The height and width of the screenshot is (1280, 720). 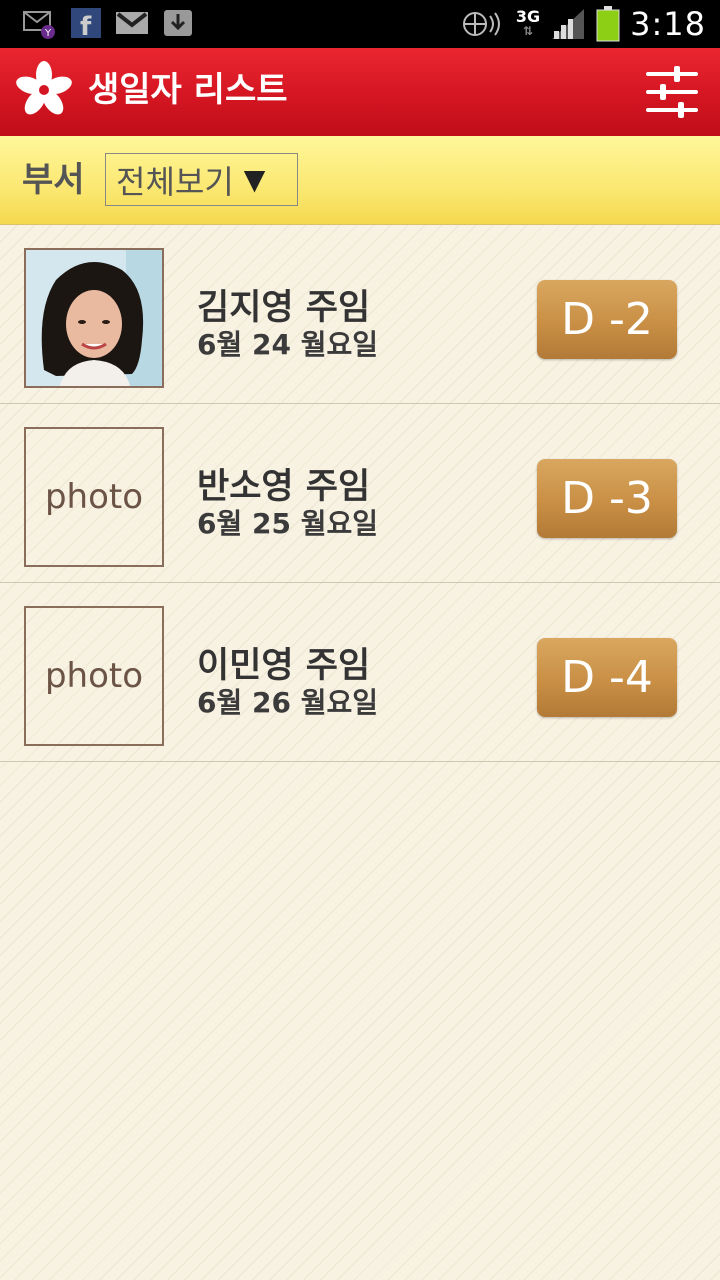 What do you see at coordinates (287, 702) in the screenshot?
I see `birthday-date: 6월 26 월요일` at bounding box center [287, 702].